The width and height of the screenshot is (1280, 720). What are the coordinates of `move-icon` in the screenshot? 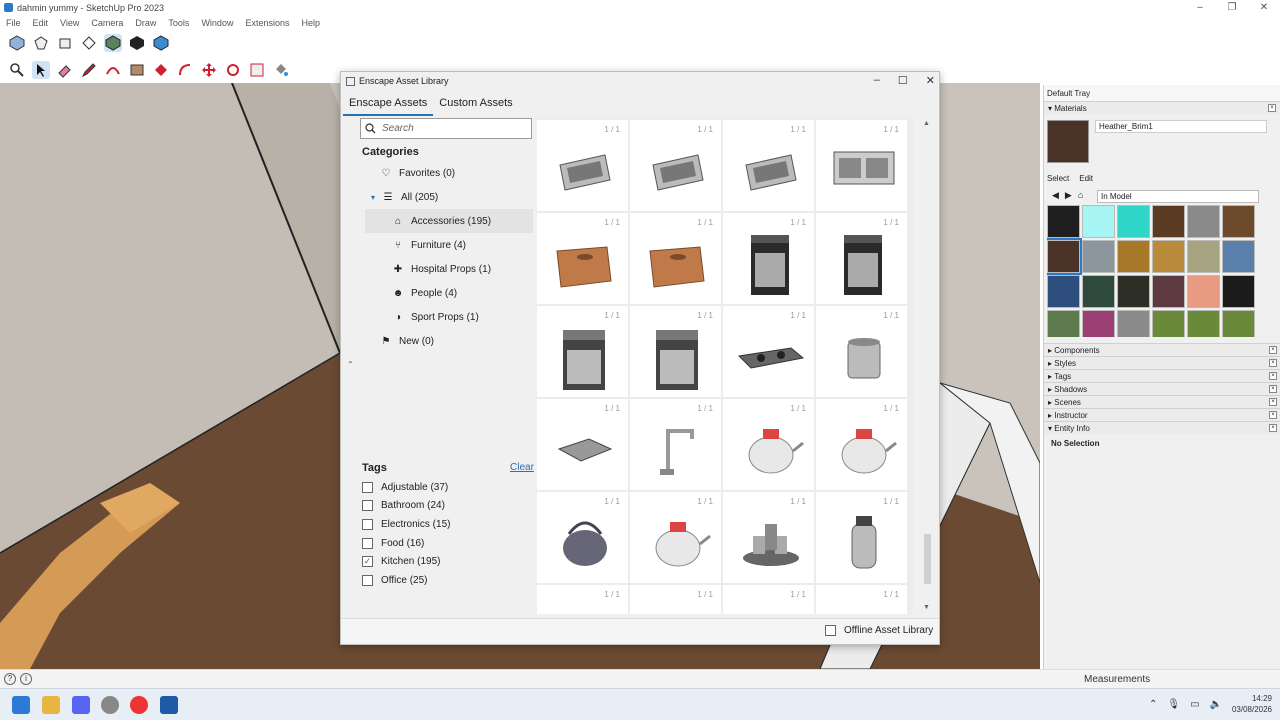 It's located at (209, 70).